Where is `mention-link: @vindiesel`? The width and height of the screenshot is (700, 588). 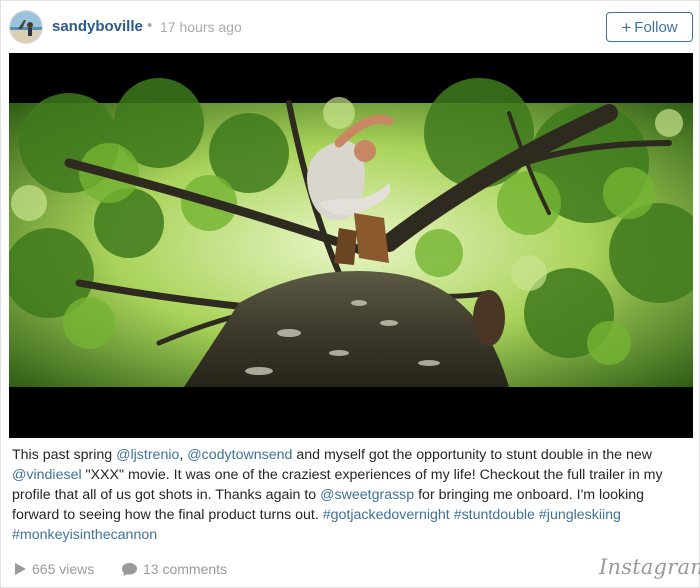
mention-link: @vindiesel is located at coordinates (47, 475).